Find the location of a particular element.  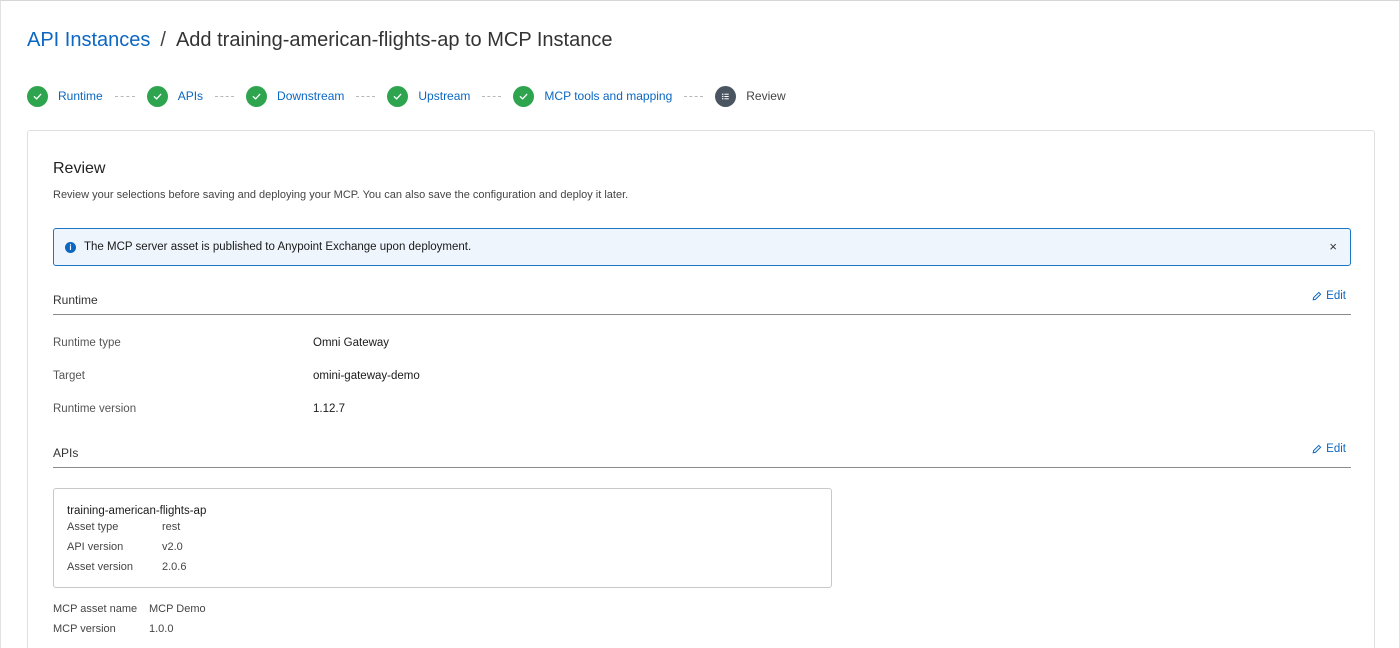

mcp-asset-name-value: MCP Demo is located at coordinates (177, 609).